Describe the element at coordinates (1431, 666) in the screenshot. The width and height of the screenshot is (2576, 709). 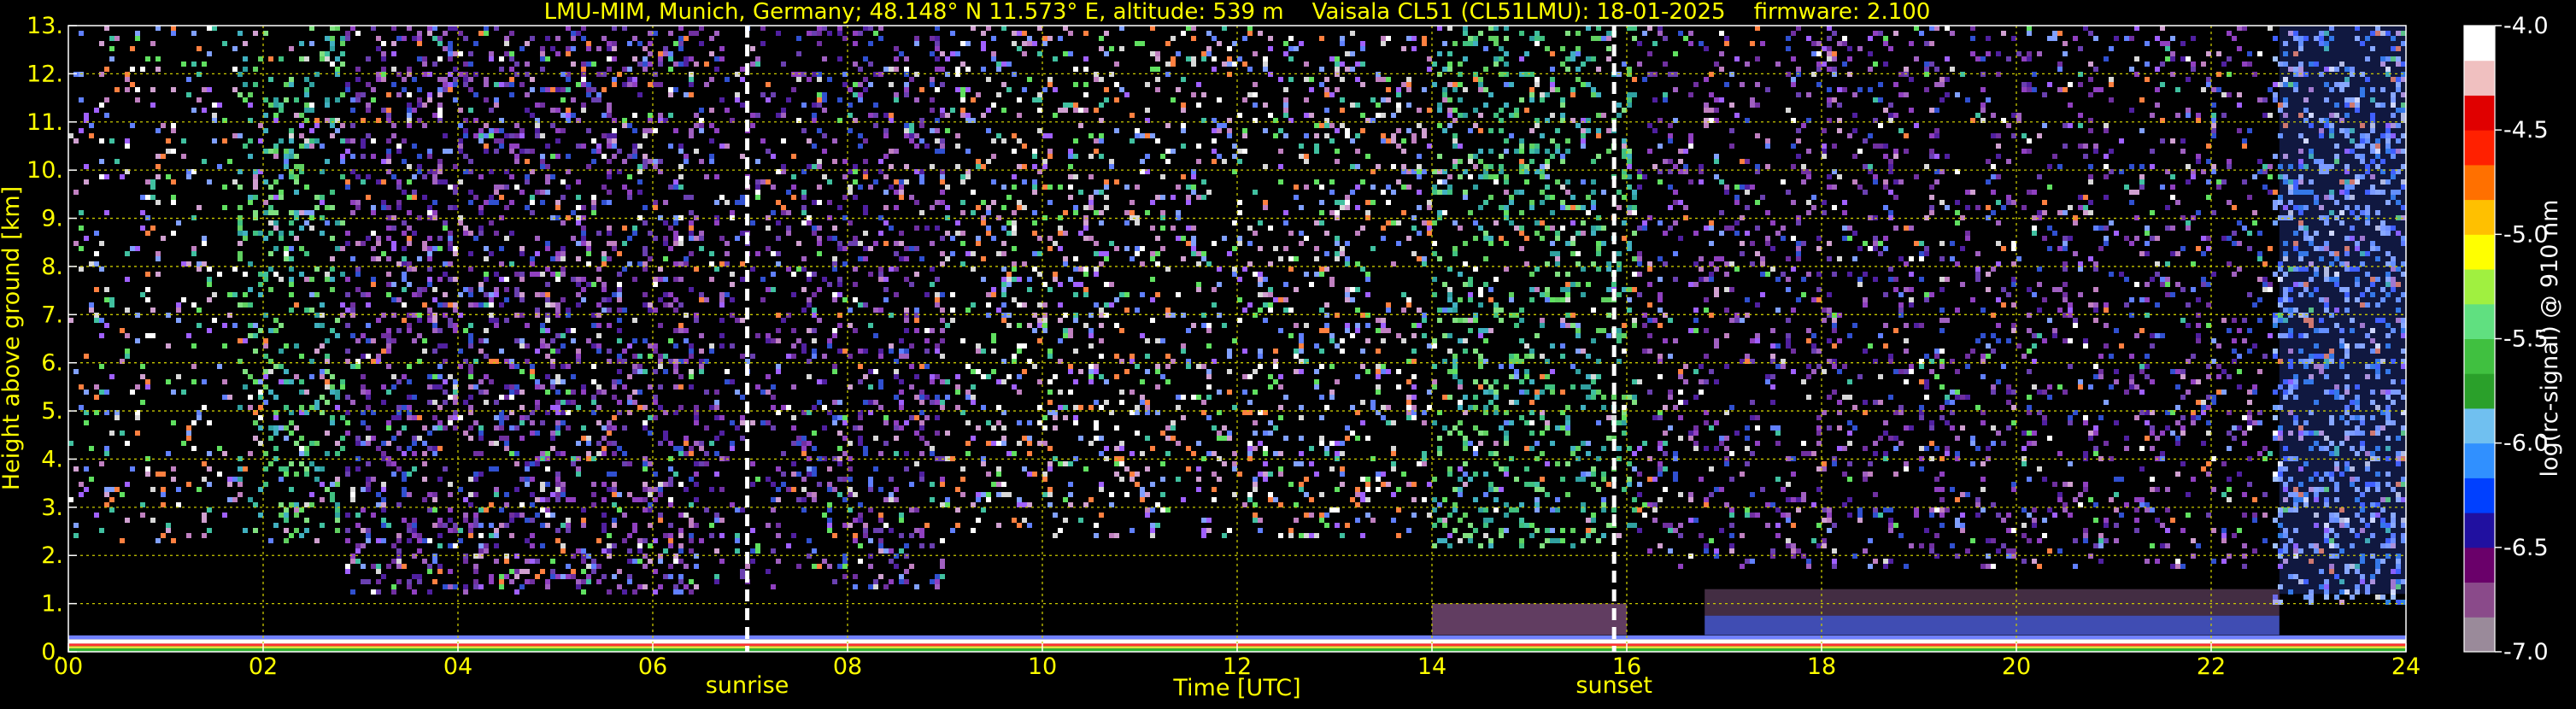
I see `x-tick-label: 14` at that location.